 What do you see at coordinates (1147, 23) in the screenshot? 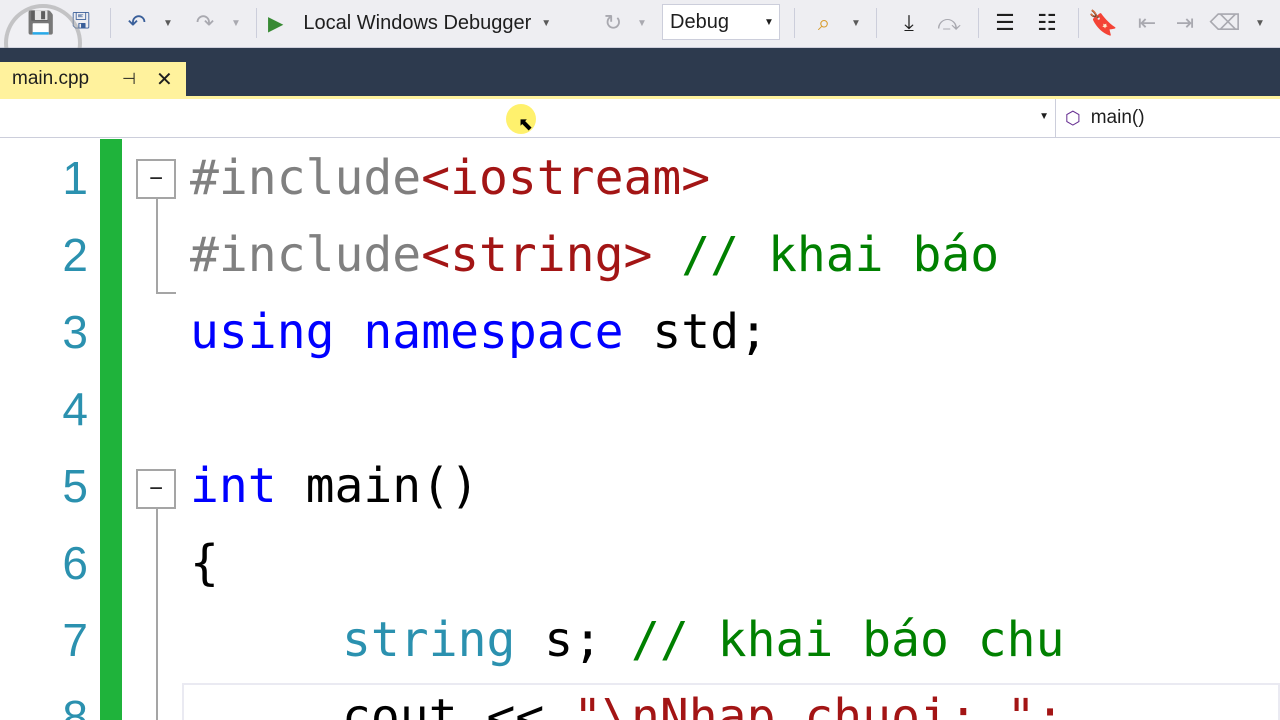
I see `previous-bookmark-icon: ⇤` at bounding box center [1147, 23].